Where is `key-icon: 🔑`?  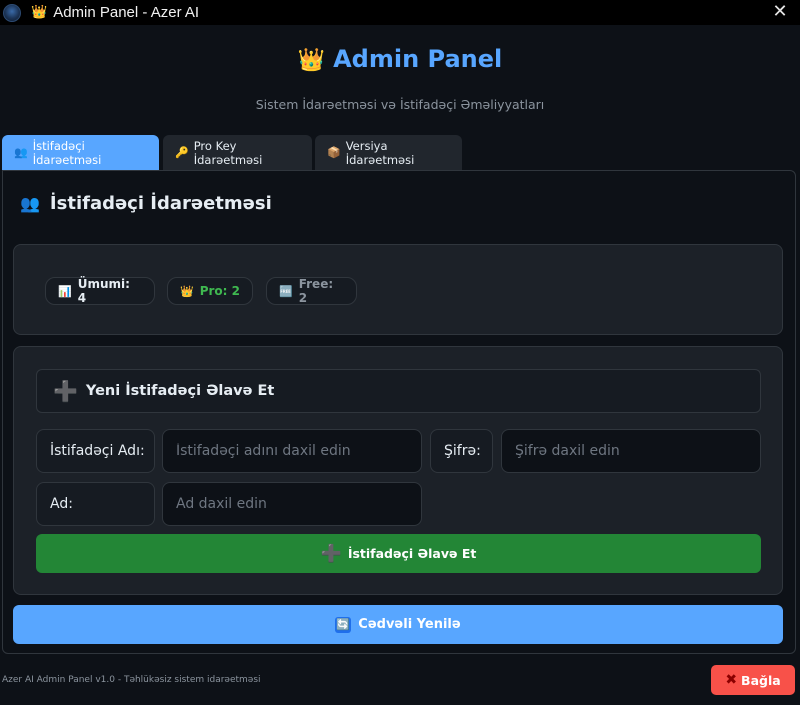
key-icon: 🔑 is located at coordinates (182, 152).